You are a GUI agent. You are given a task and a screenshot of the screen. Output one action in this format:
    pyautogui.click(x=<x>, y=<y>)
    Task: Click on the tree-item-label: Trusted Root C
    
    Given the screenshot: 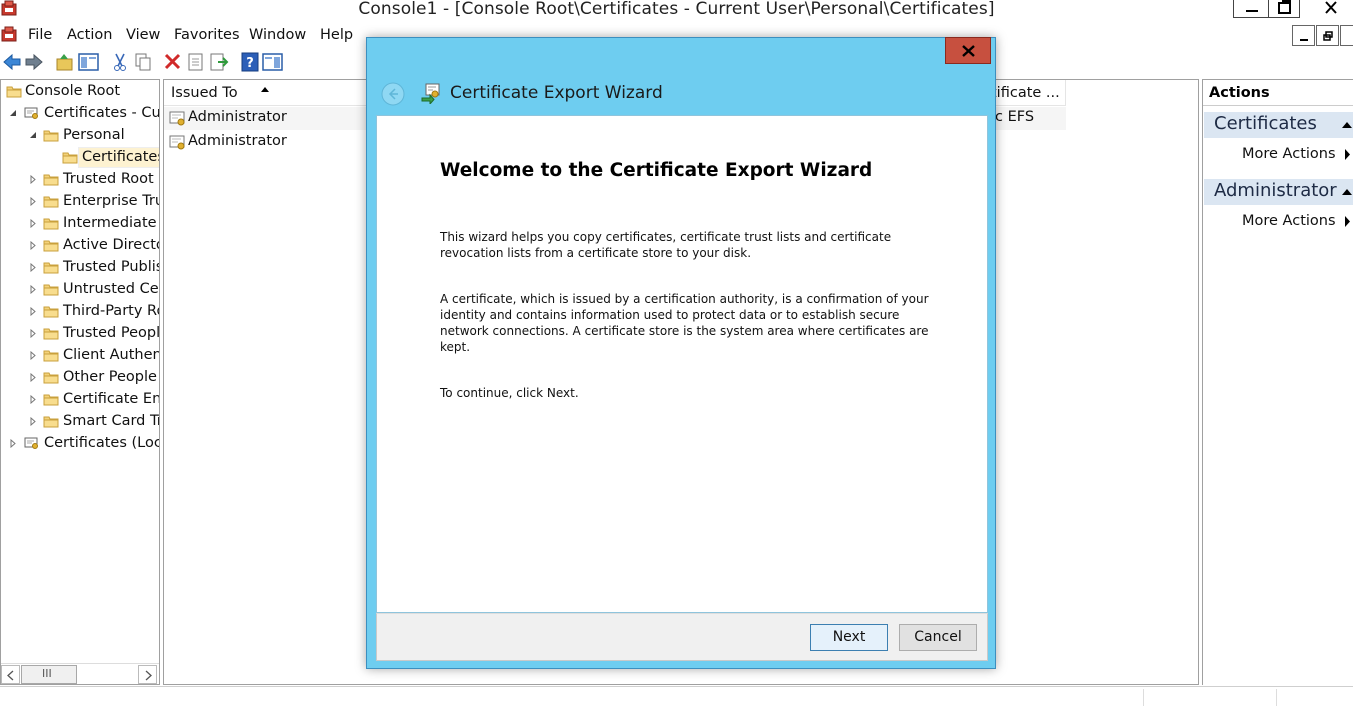 What is the action you would take?
    pyautogui.click(x=111, y=179)
    